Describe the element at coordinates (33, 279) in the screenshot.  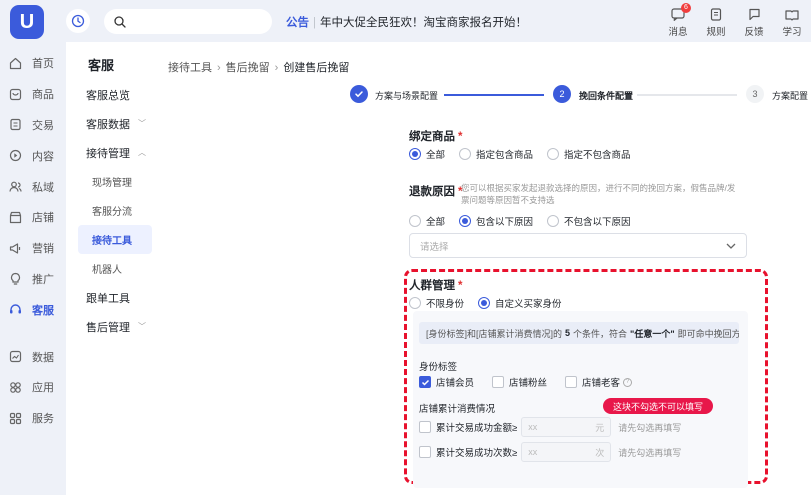
I see `nav-item-promotion: 推广` at that location.